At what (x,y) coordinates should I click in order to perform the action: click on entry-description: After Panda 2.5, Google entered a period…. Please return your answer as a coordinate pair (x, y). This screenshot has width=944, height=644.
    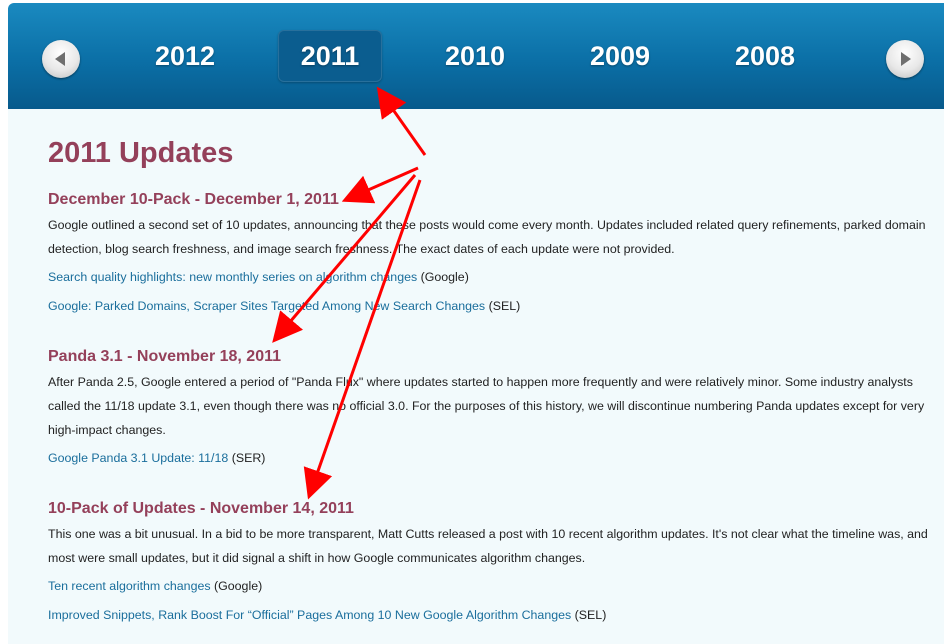
    Looking at the image, I should click on (486, 406).